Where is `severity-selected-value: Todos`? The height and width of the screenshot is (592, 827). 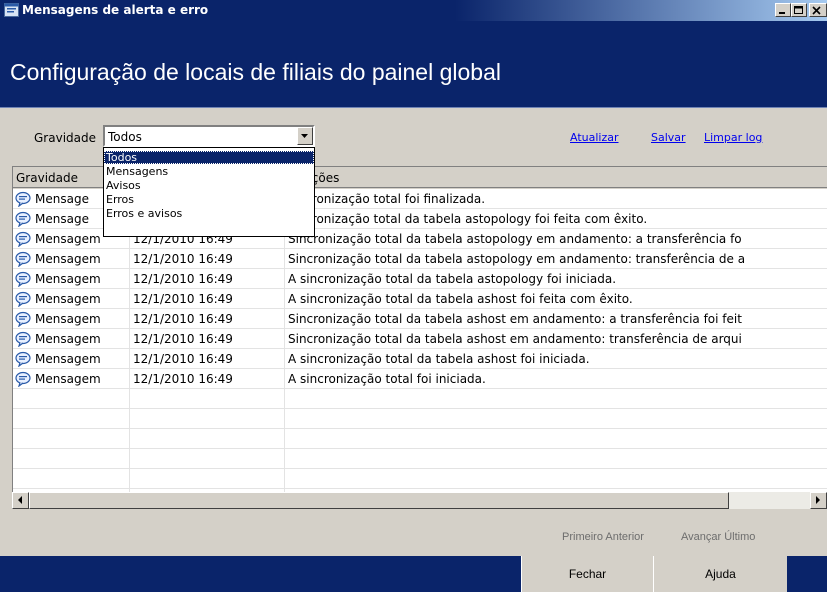
severity-selected-value: Todos is located at coordinates (125, 137).